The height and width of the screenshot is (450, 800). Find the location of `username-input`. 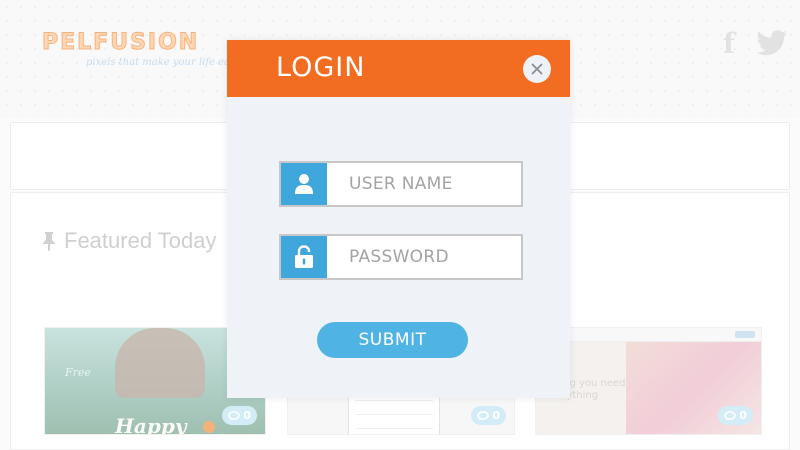

username-input is located at coordinates (447, 184).